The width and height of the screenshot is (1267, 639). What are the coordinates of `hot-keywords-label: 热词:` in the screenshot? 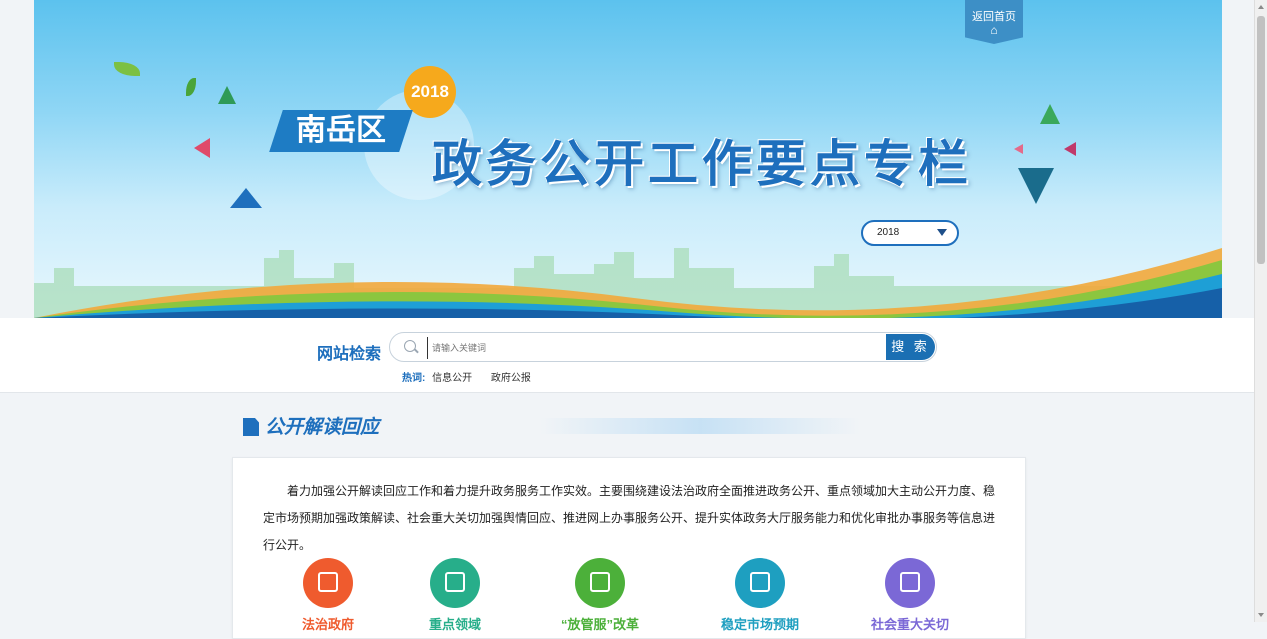 It's located at (414, 378).